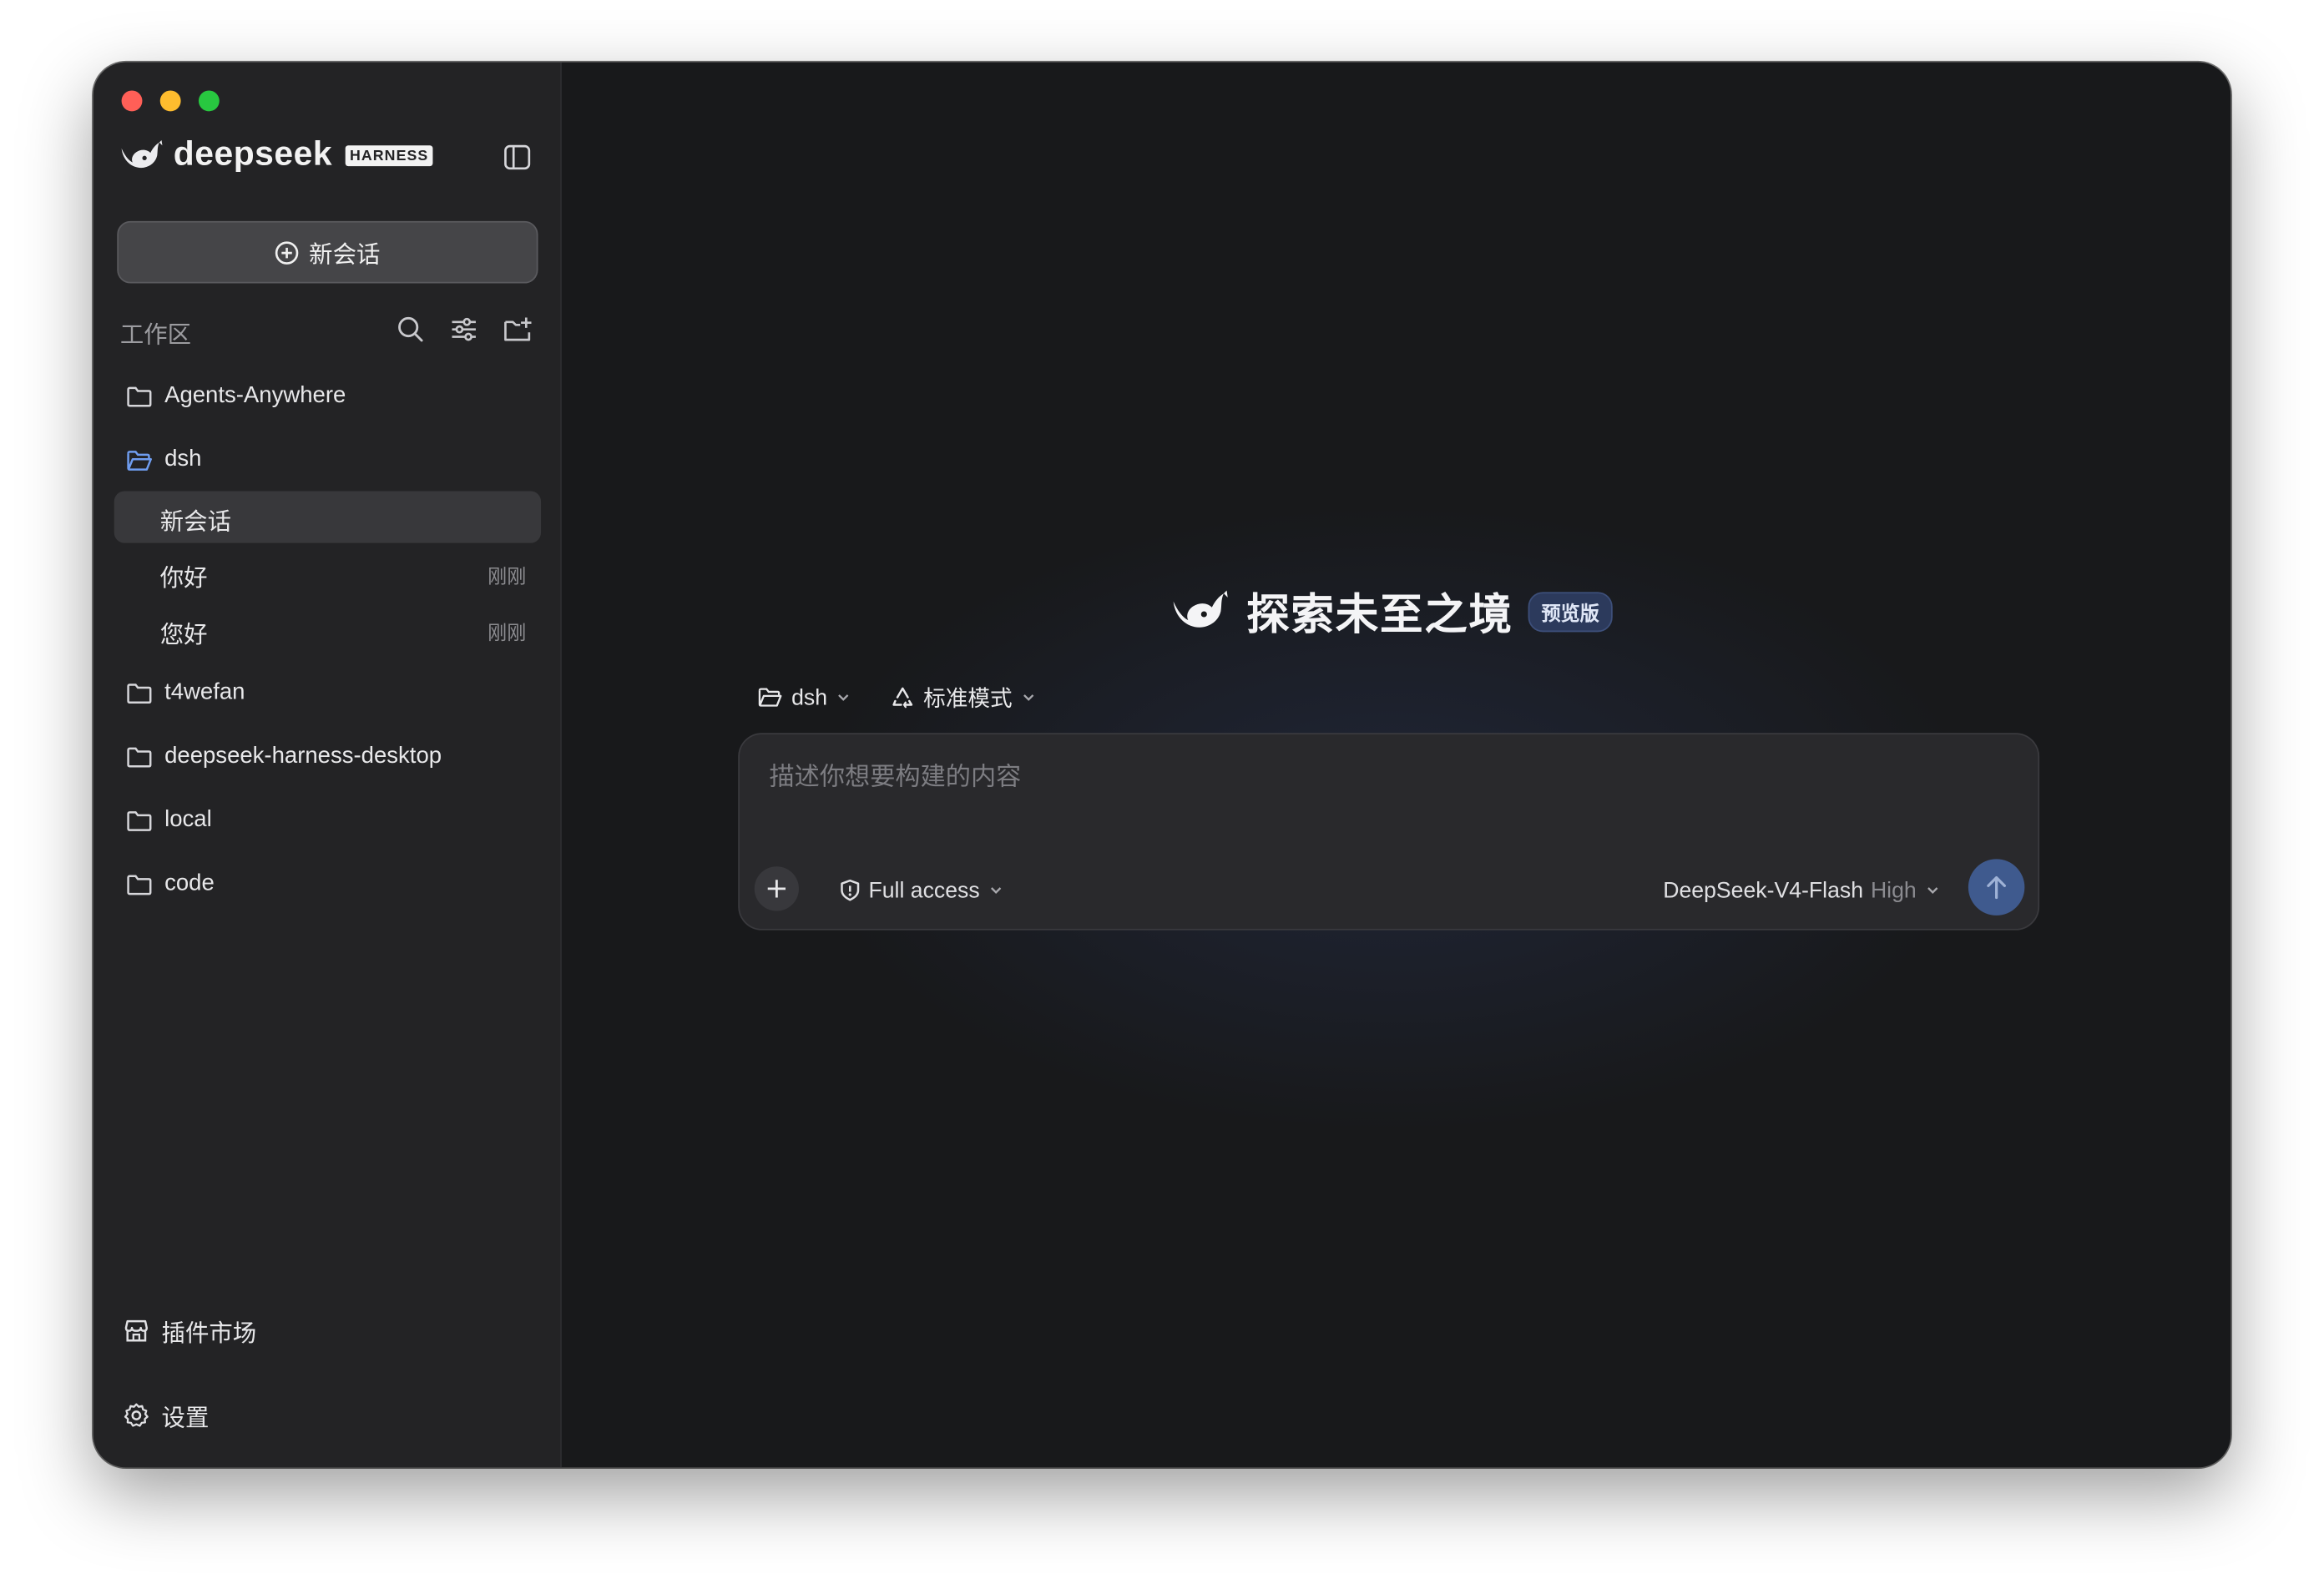  I want to click on chat-title: 你好, so click(183, 580).